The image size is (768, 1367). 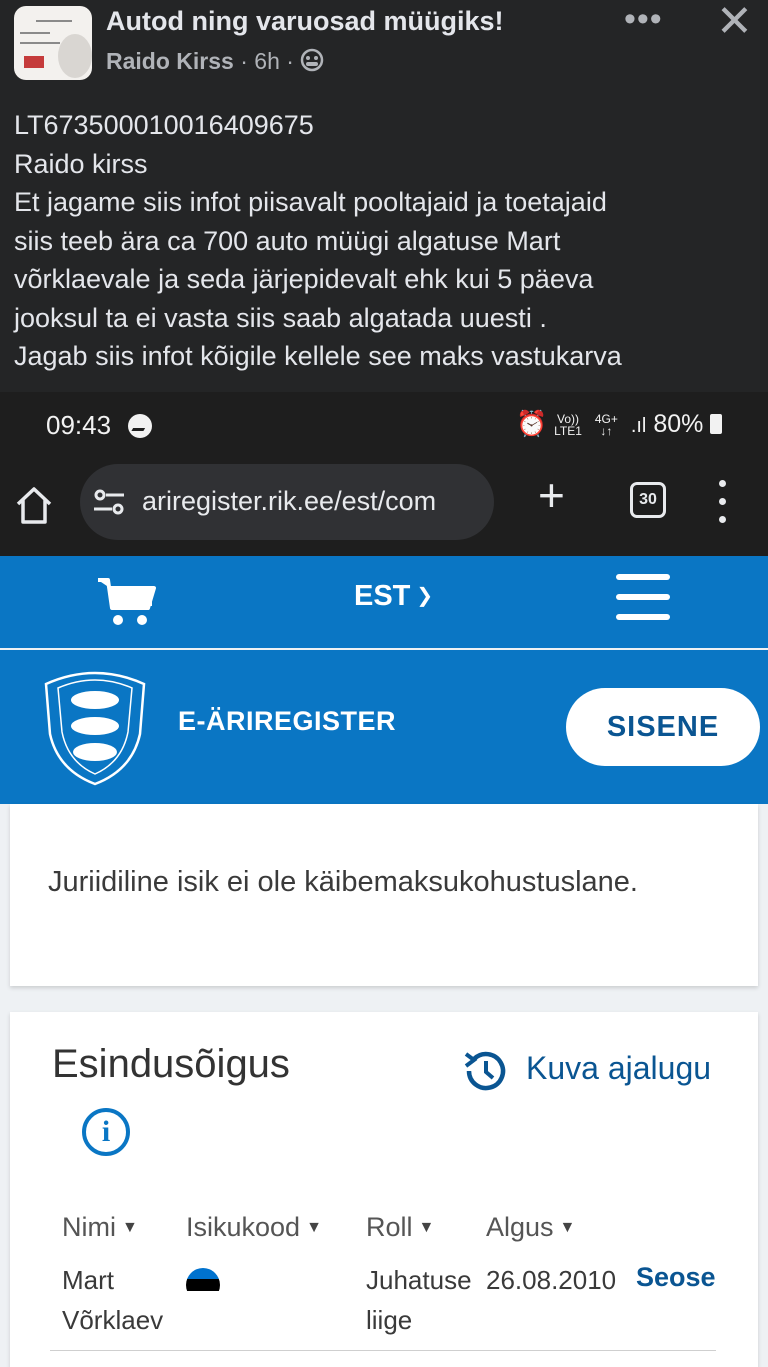 I want to click on post-time: 6h, so click(x=267, y=61).